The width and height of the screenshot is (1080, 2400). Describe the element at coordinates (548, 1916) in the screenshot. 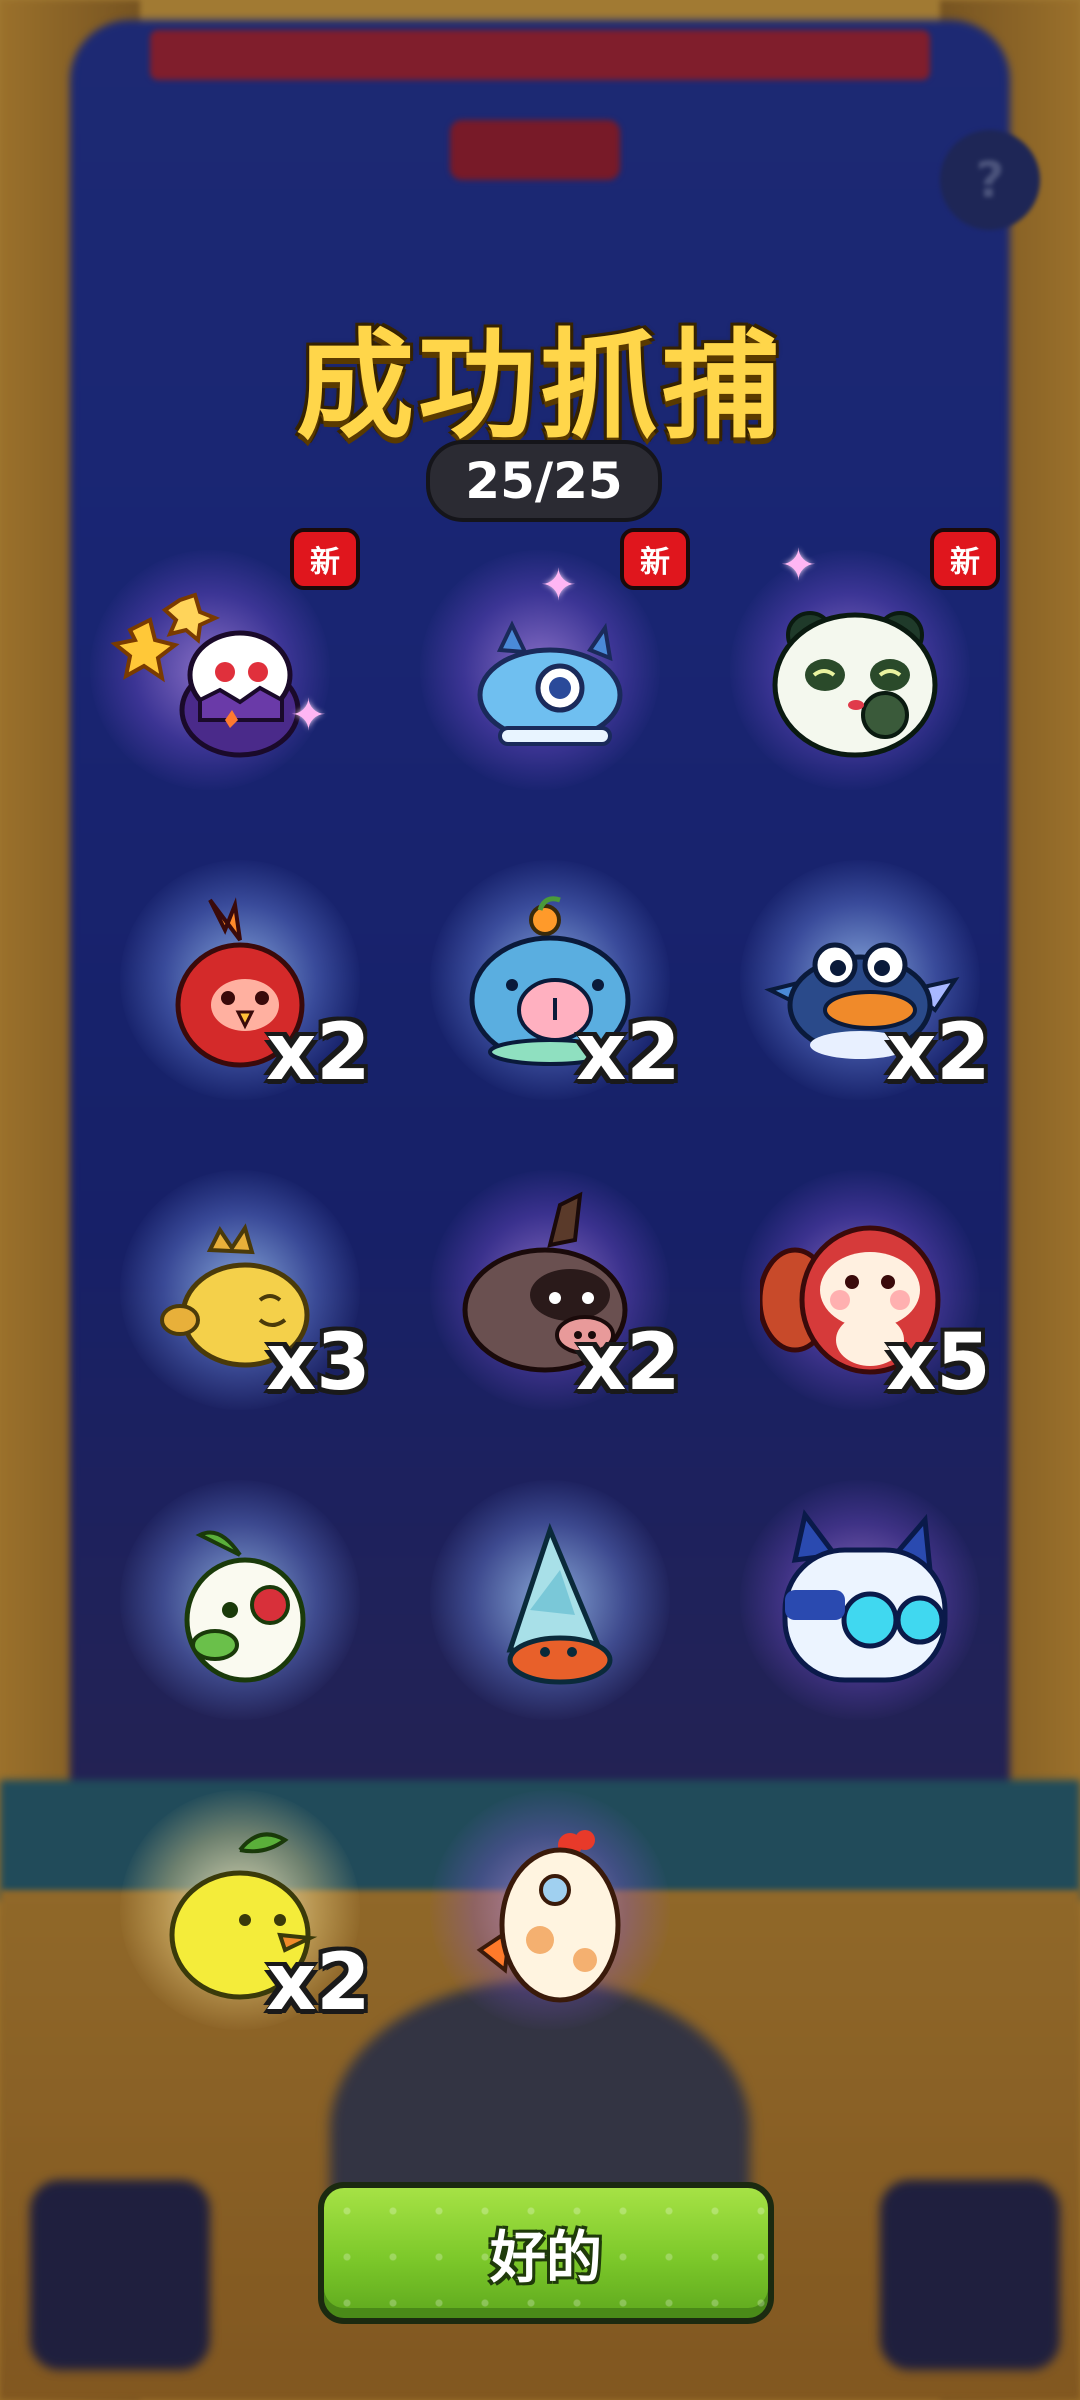

I see `chicken-icon` at that location.